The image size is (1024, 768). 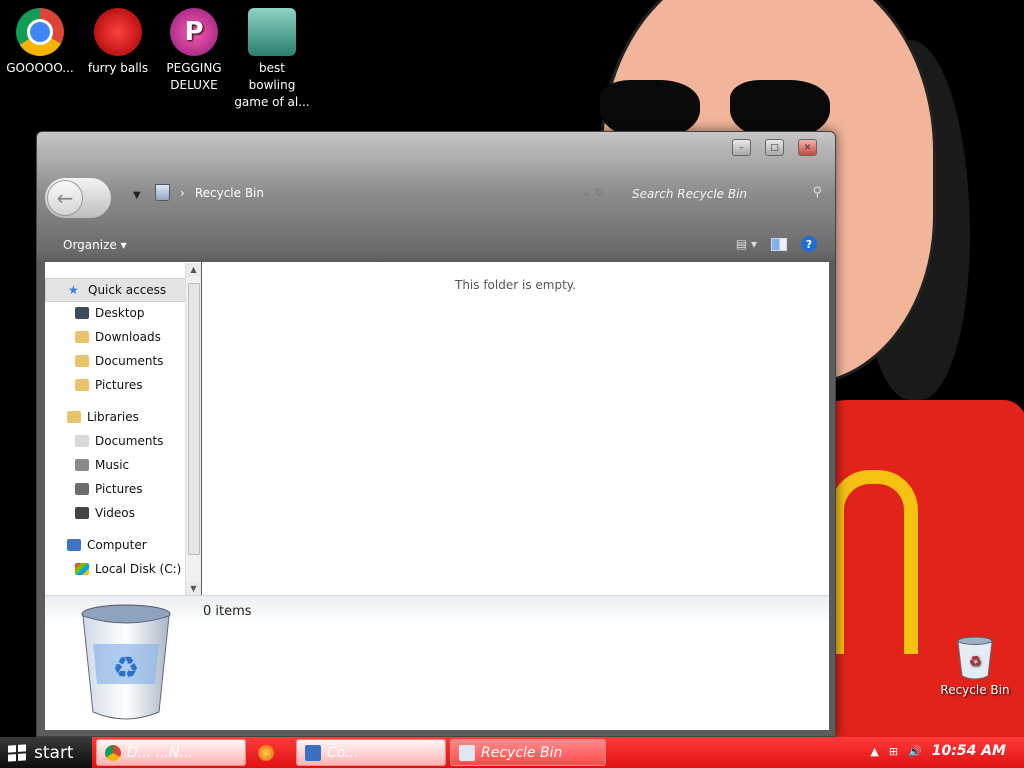 What do you see at coordinates (128, 337) in the screenshot?
I see `nav-label: Downloads` at bounding box center [128, 337].